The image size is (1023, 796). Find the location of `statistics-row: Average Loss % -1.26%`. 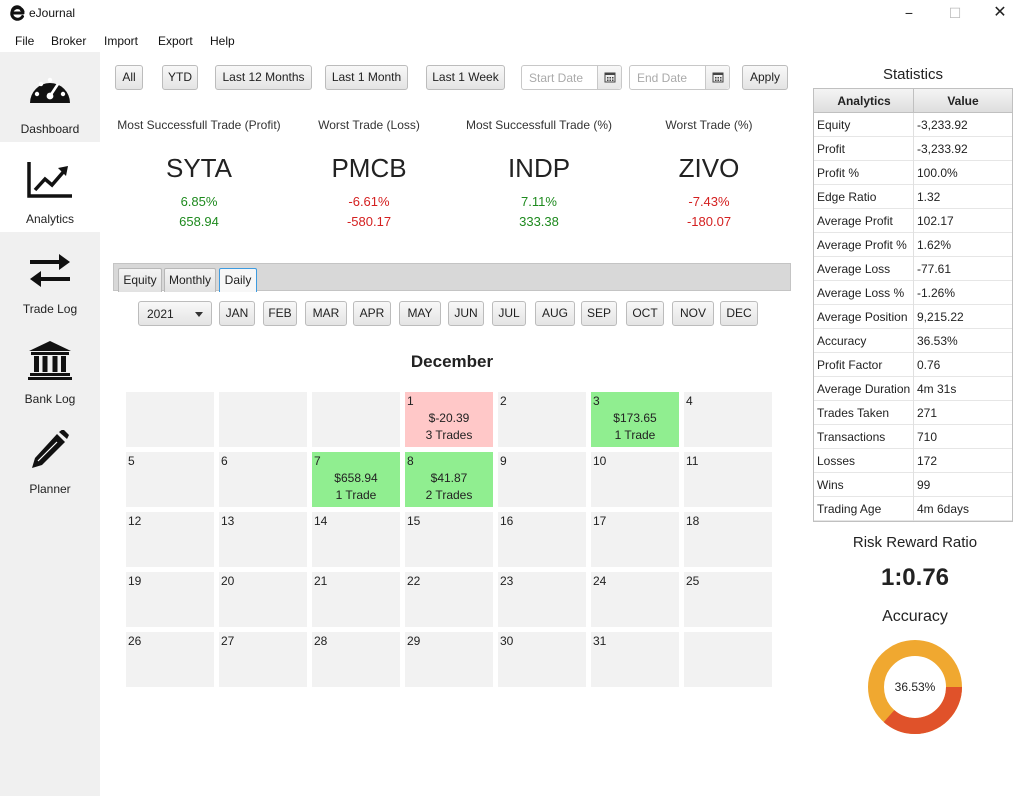

statistics-row: Average Loss % -1.26% is located at coordinates (913, 293).